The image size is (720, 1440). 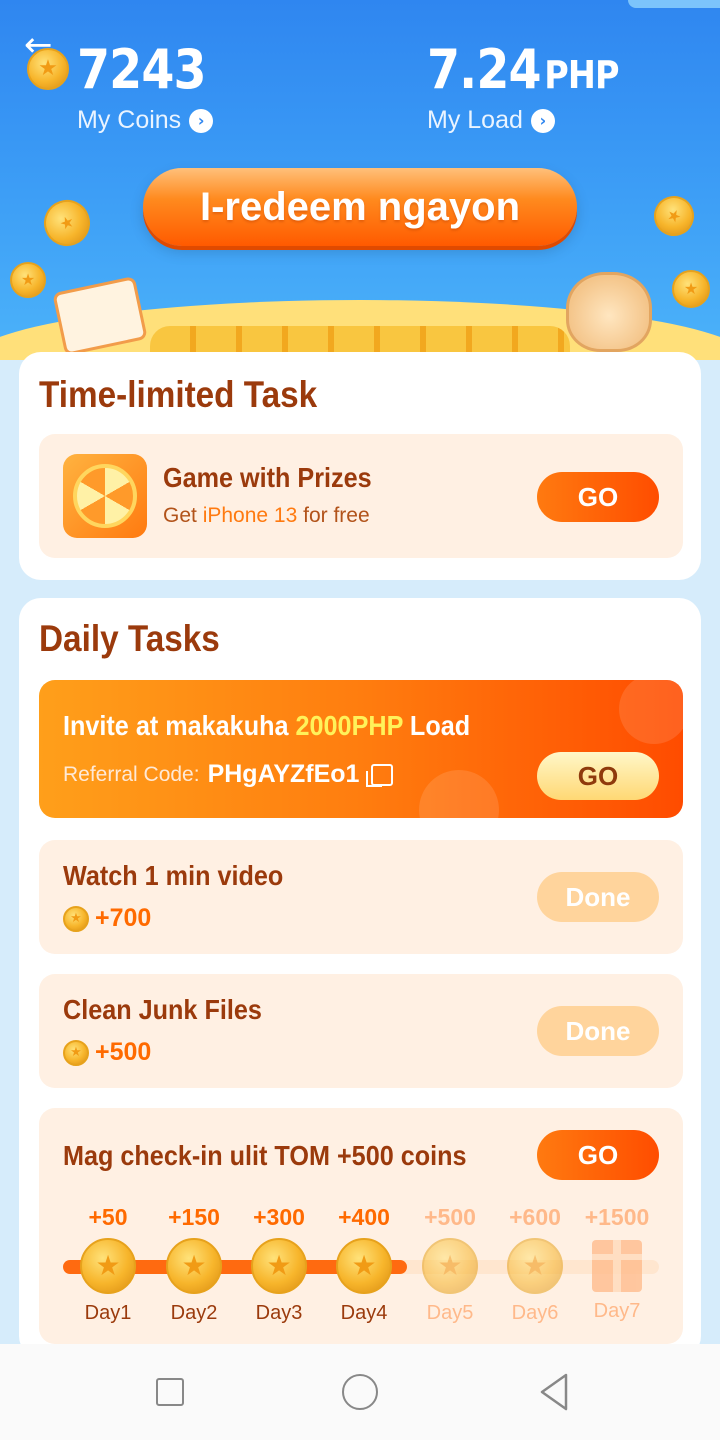 I want to click on recent-apps-icon, so click(x=170, y=1392).